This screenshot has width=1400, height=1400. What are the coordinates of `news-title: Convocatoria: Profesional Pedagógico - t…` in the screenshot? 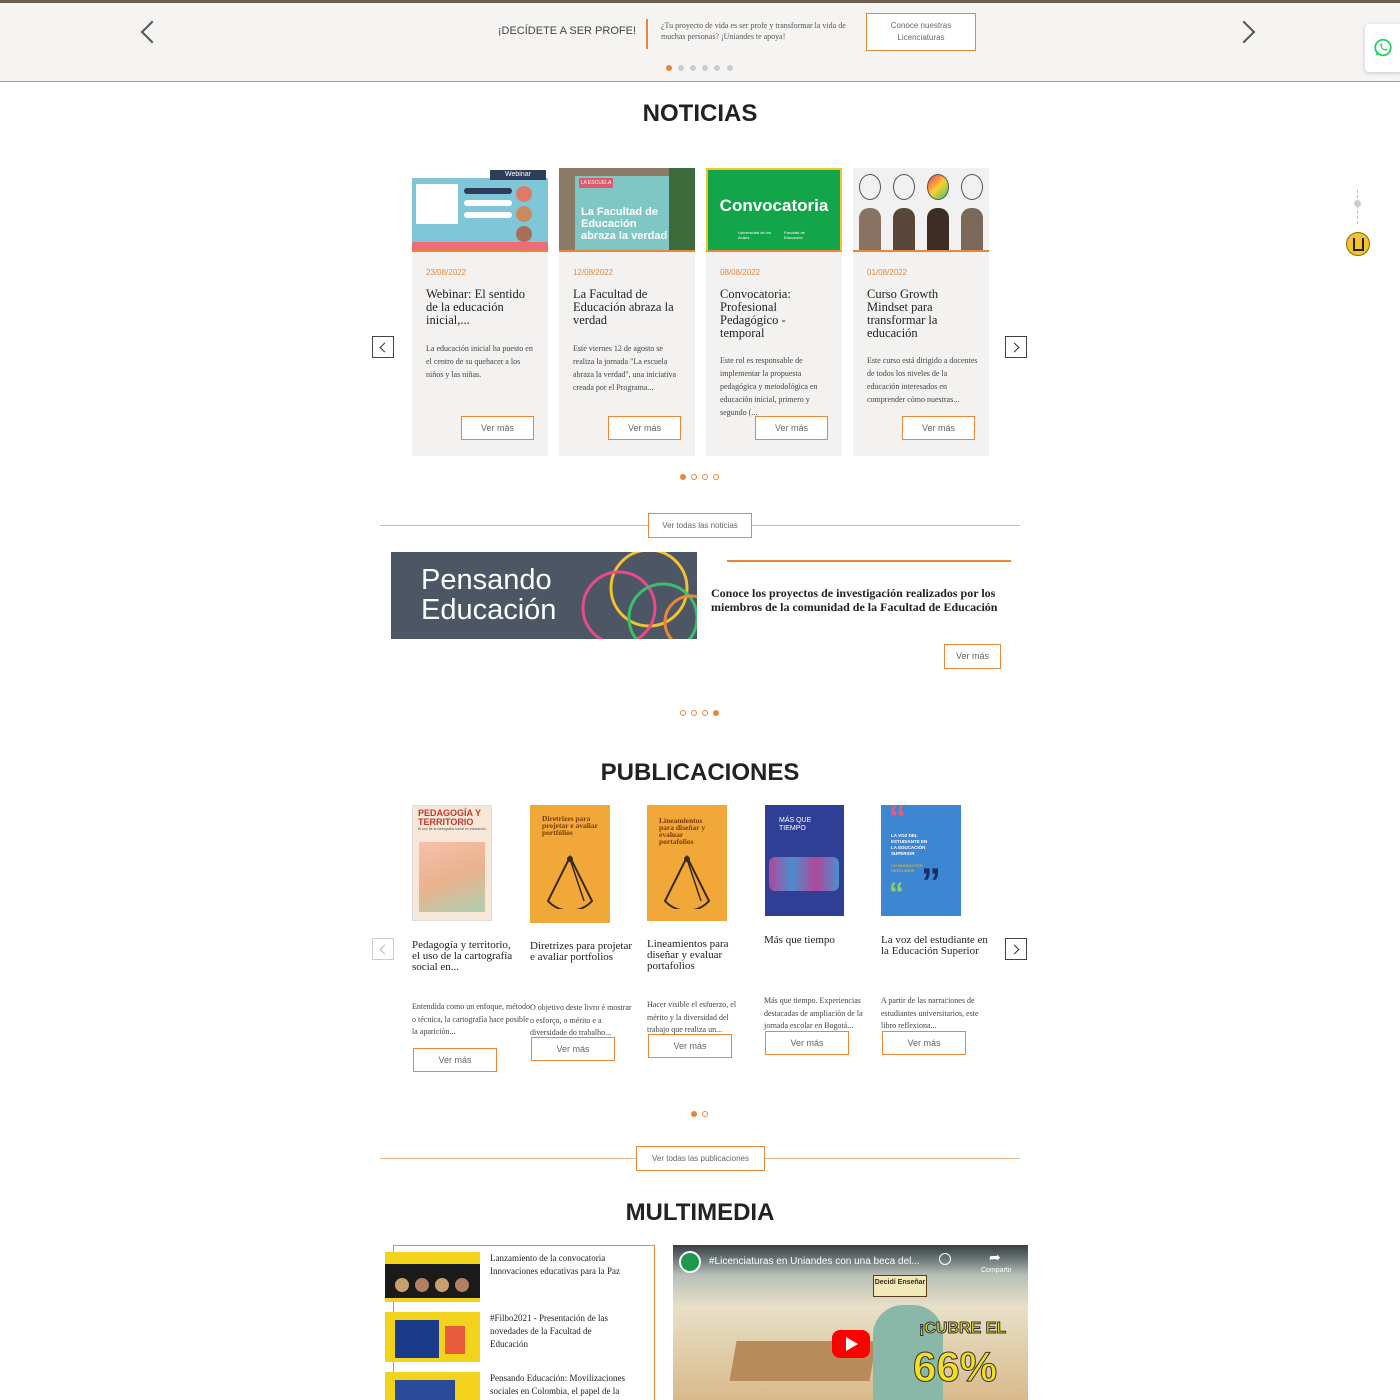 It's located at (776, 314).